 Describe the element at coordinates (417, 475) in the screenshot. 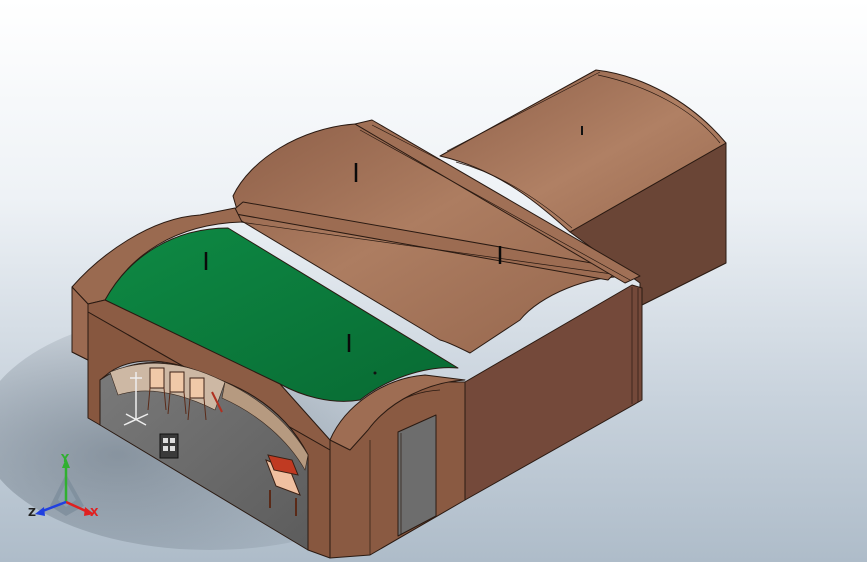

I see `side-door` at that location.